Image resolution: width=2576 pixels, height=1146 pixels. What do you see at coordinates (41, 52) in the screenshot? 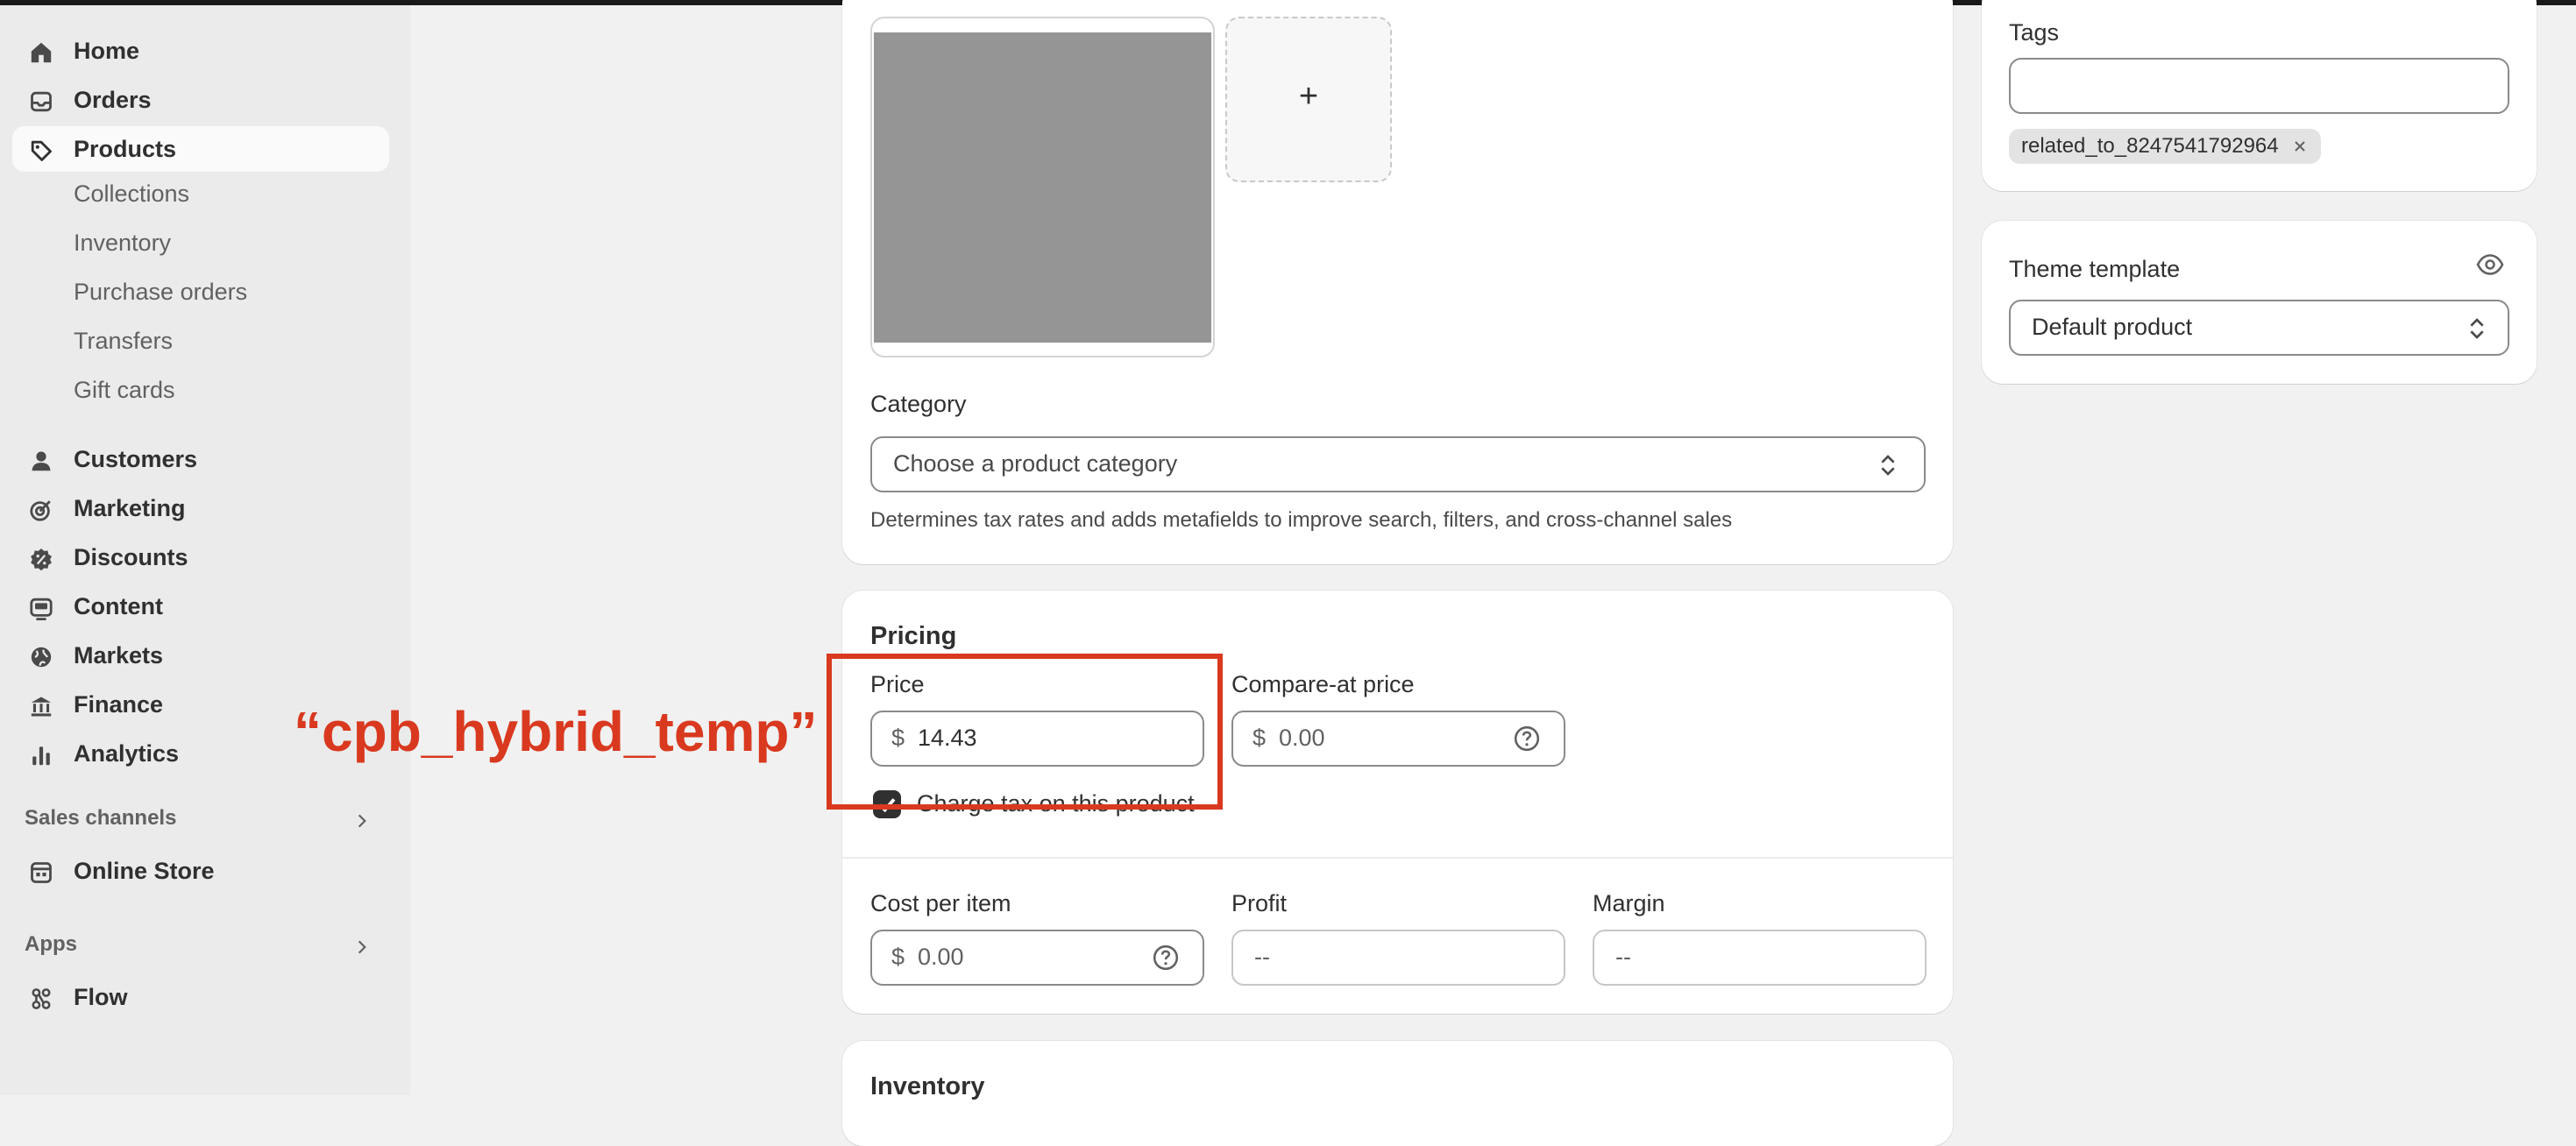
I see `home-icon` at bounding box center [41, 52].